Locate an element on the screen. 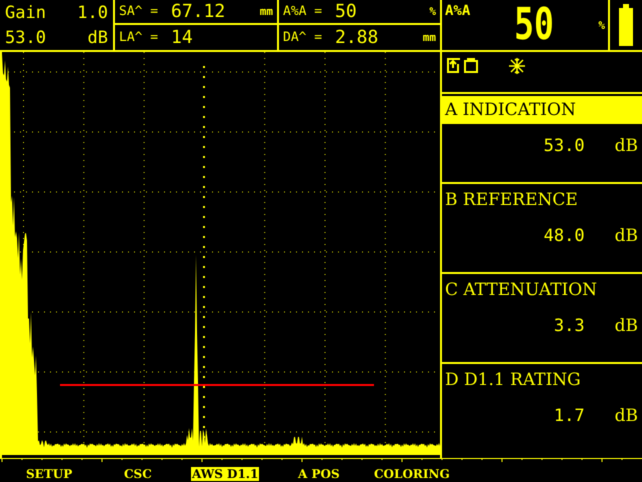  softkey: CSC is located at coordinates (138, 474).